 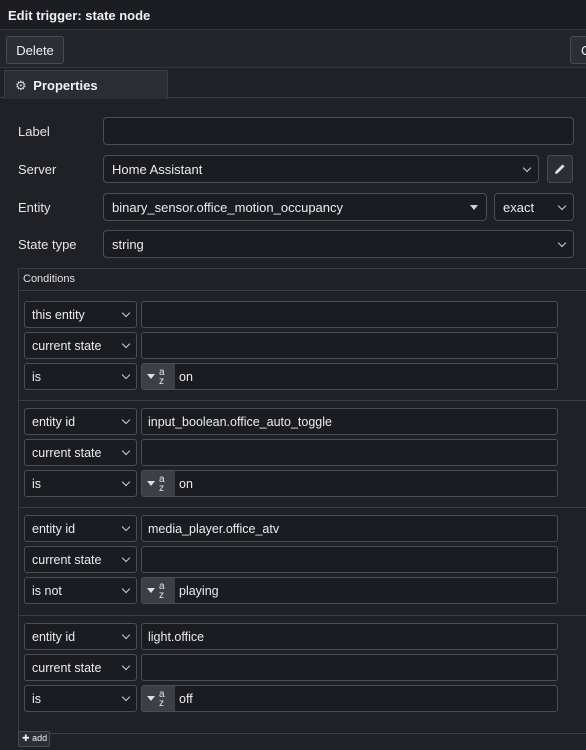 What do you see at coordinates (349, 528) in the screenshot?
I see `condition-target-input: media_player.office_atv` at bounding box center [349, 528].